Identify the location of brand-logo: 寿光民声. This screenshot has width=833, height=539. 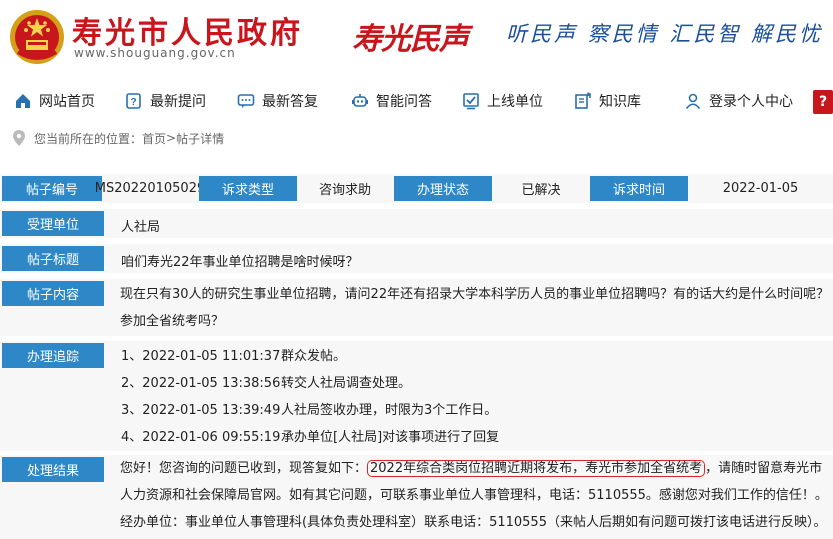
(410, 39).